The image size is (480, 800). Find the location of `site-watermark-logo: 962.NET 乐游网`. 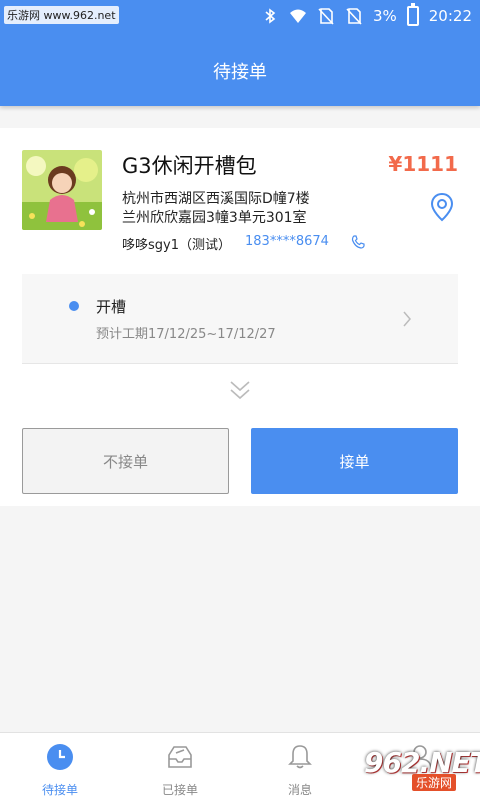

site-watermark-logo: 962.NET 乐游网 is located at coordinates (411, 769).